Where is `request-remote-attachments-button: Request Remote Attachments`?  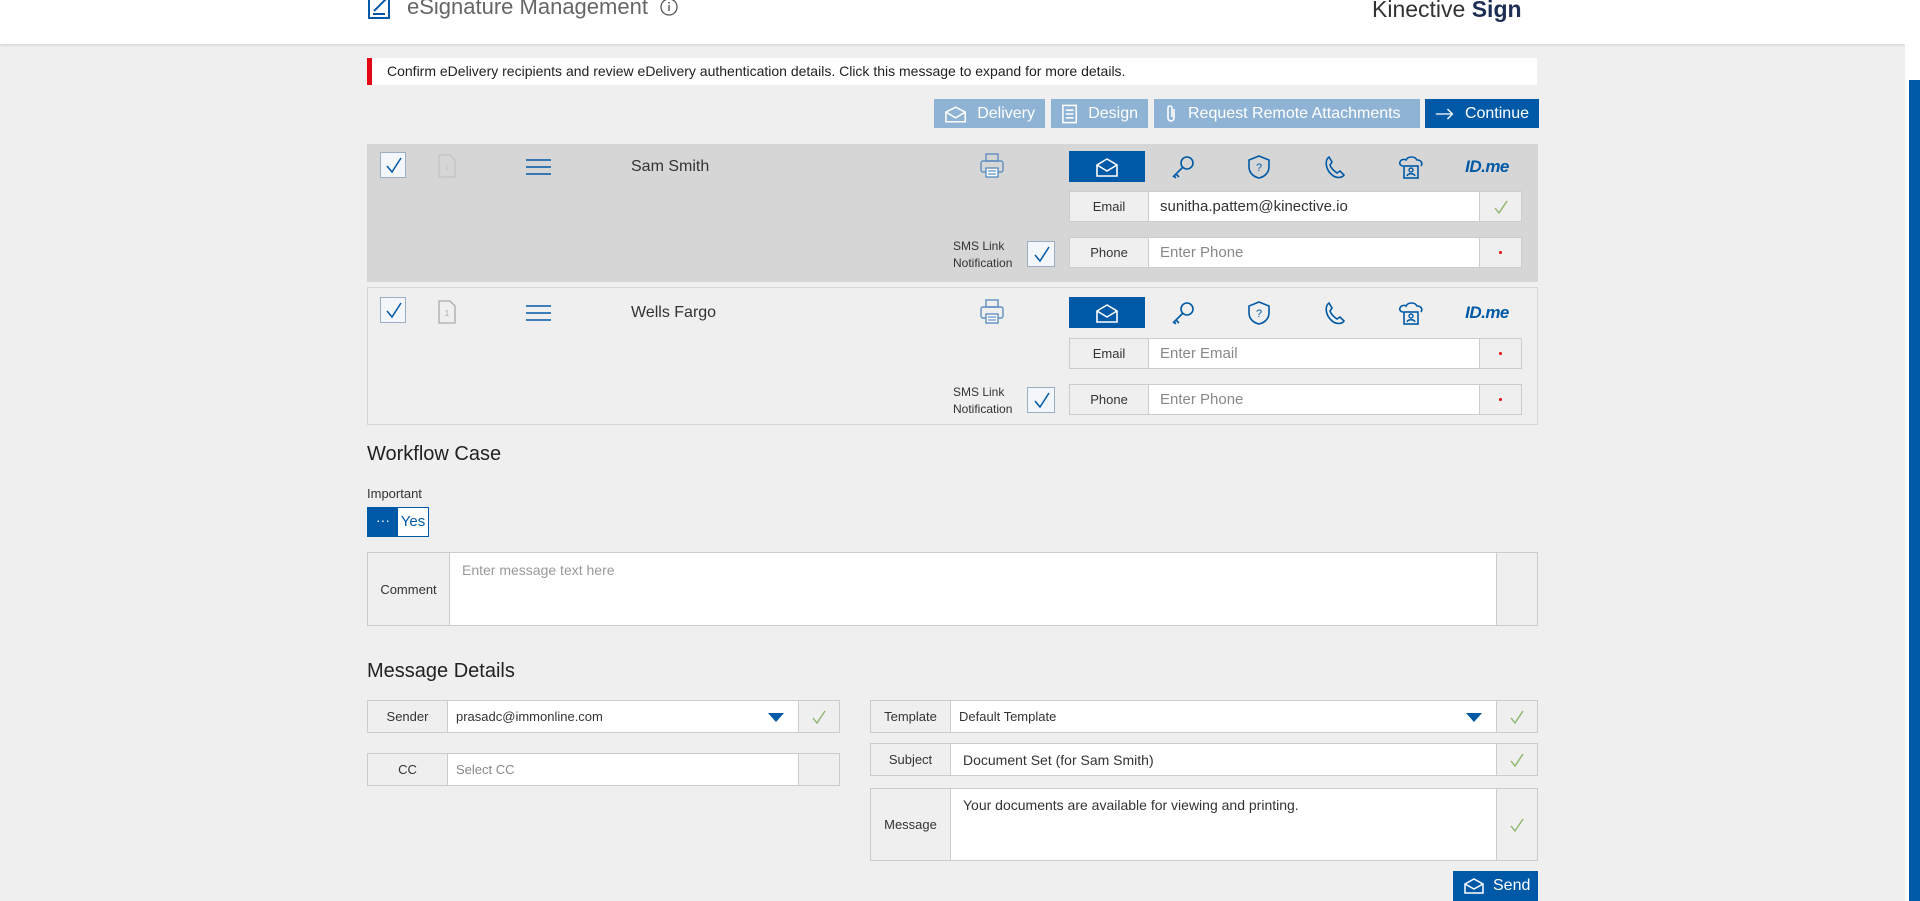
request-remote-attachments-button: Request Remote Attachments is located at coordinates (1287, 113).